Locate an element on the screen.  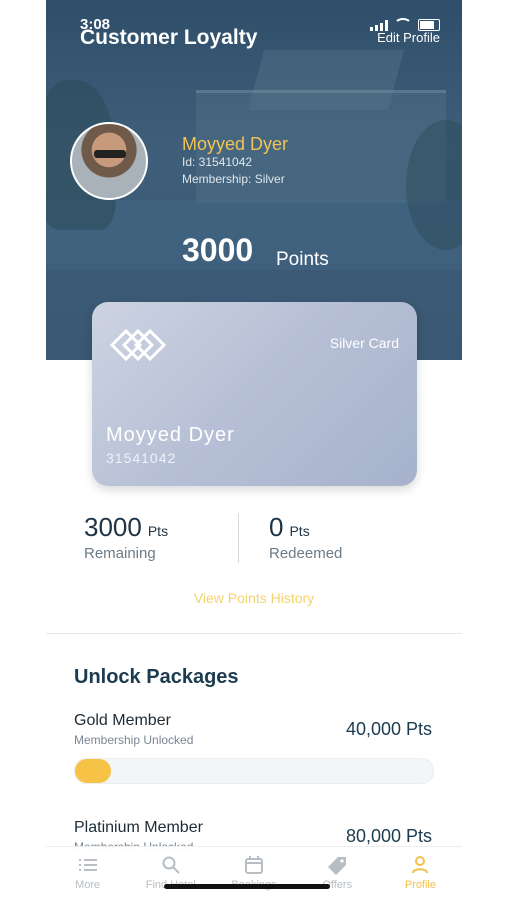
package-progress-fill is located at coordinates (93, 771).